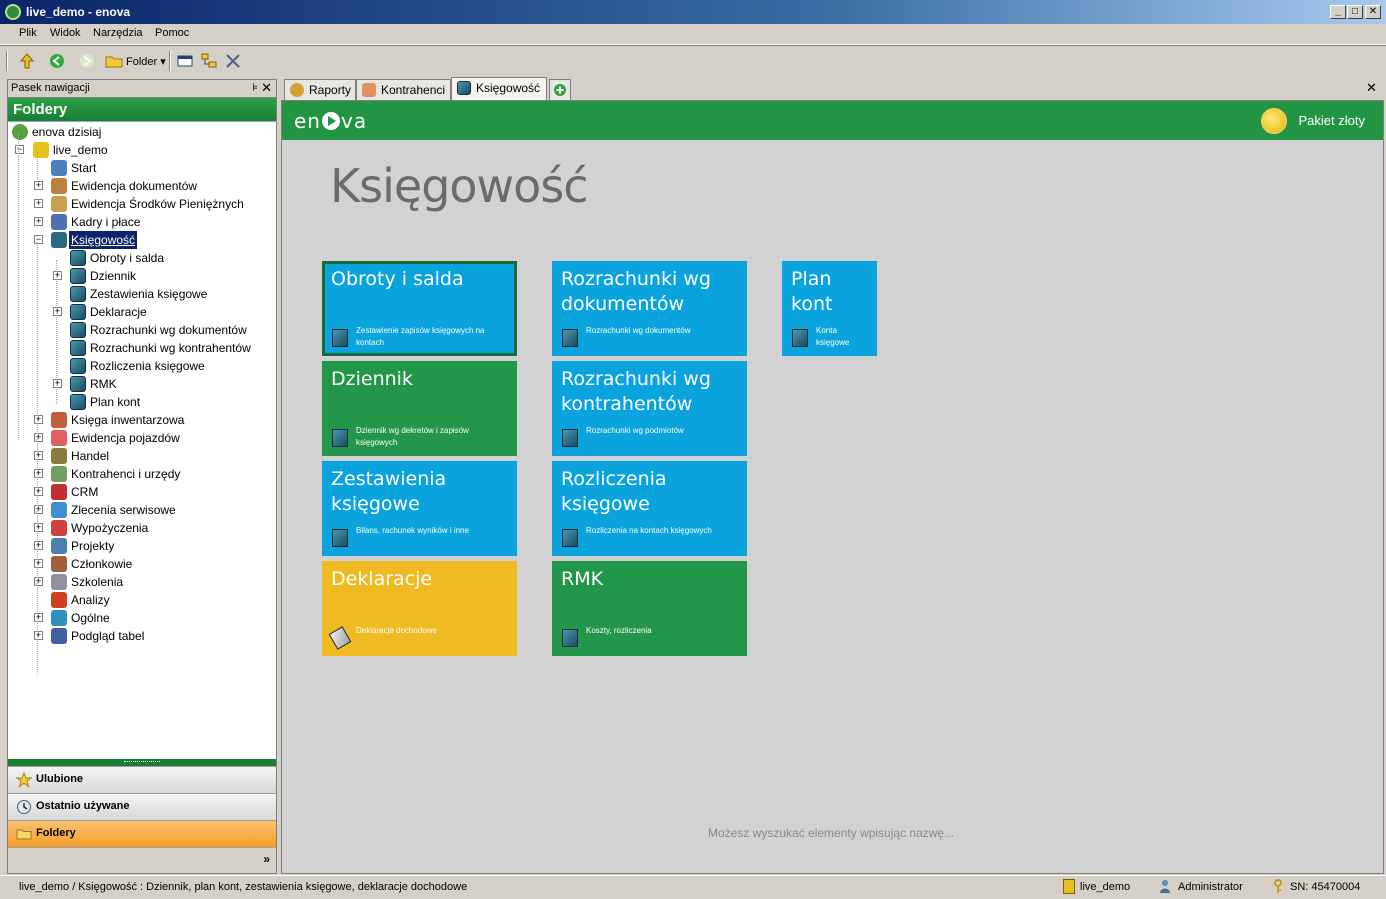  What do you see at coordinates (142, 330) in the screenshot?
I see `tree-item: Rozrachunki wg dokumentów` at bounding box center [142, 330].